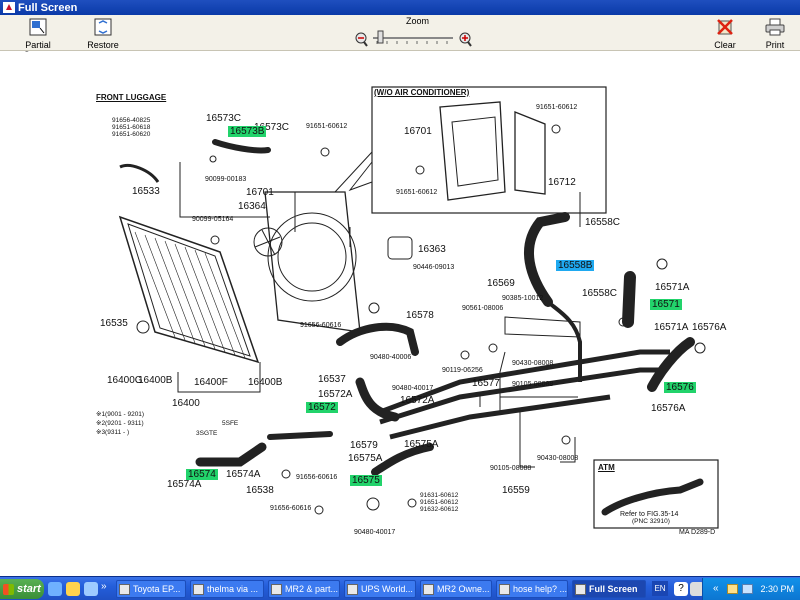  Describe the element at coordinates (418, 21) in the screenshot. I see `zoom-label: Zoom` at that location.